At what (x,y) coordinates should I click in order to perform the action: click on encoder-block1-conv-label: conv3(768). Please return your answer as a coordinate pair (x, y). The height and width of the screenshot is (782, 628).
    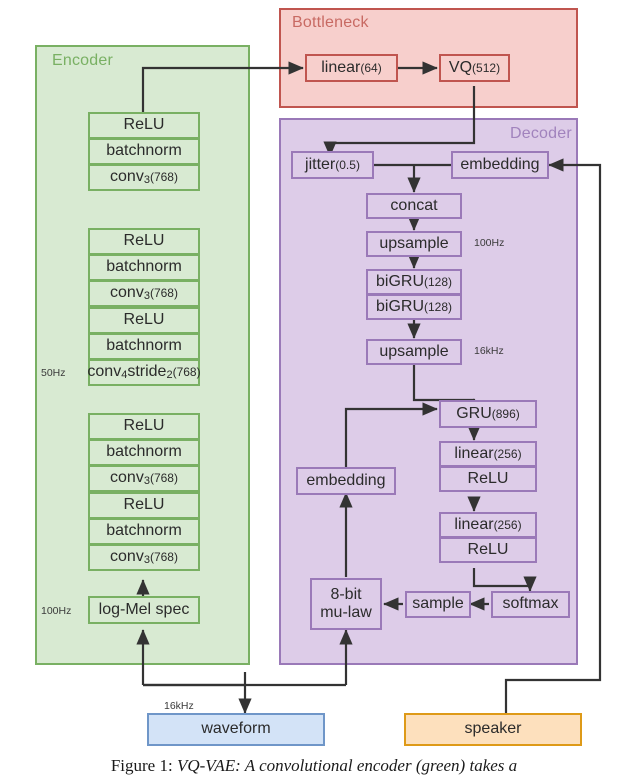
    Looking at the image, I should click on (144, 176).